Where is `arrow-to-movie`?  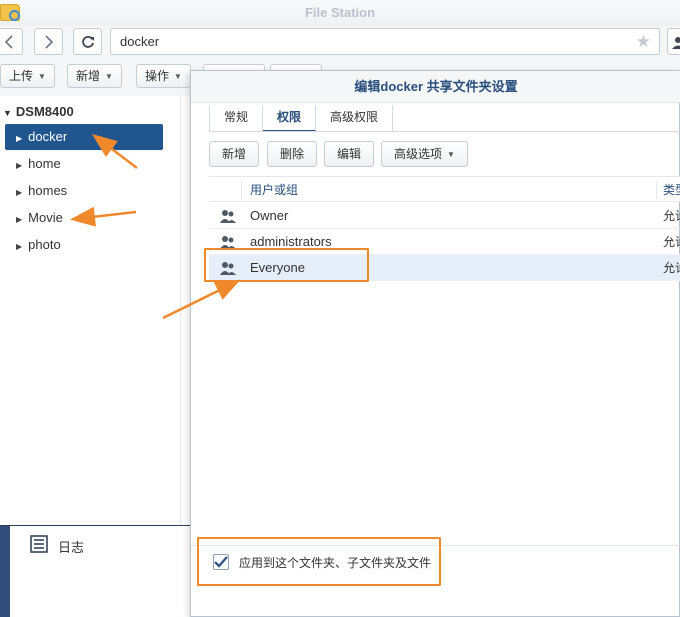 arrow-to-movie is located at coordinates (103, 216).